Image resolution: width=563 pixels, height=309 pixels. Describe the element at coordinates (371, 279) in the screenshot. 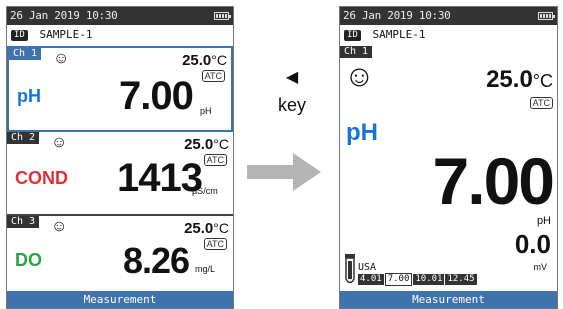

I see `buffer-chip: 4.01` at that location.